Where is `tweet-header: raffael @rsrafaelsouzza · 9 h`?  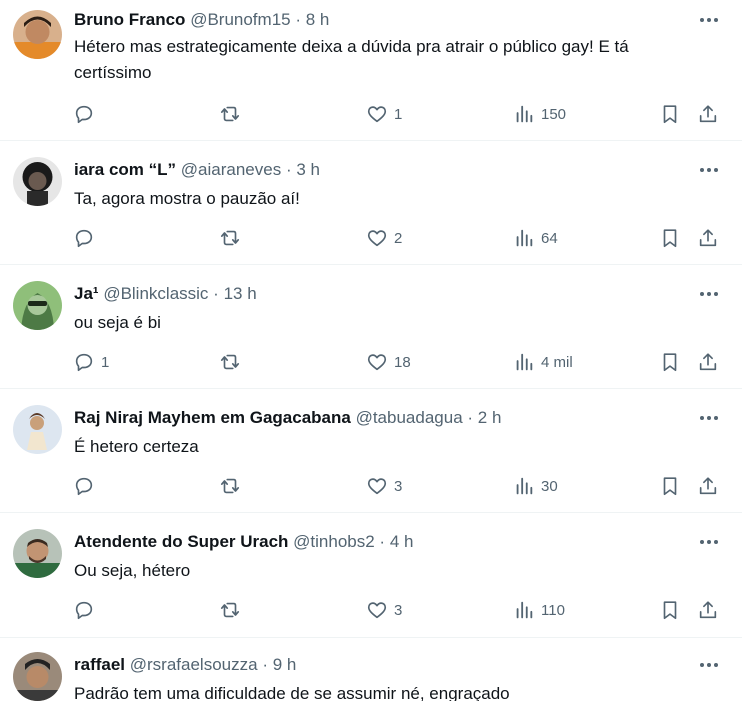
tweet-header: raffael @rsrafaelsouzza · 9 h is located at coordinates (185, 665).